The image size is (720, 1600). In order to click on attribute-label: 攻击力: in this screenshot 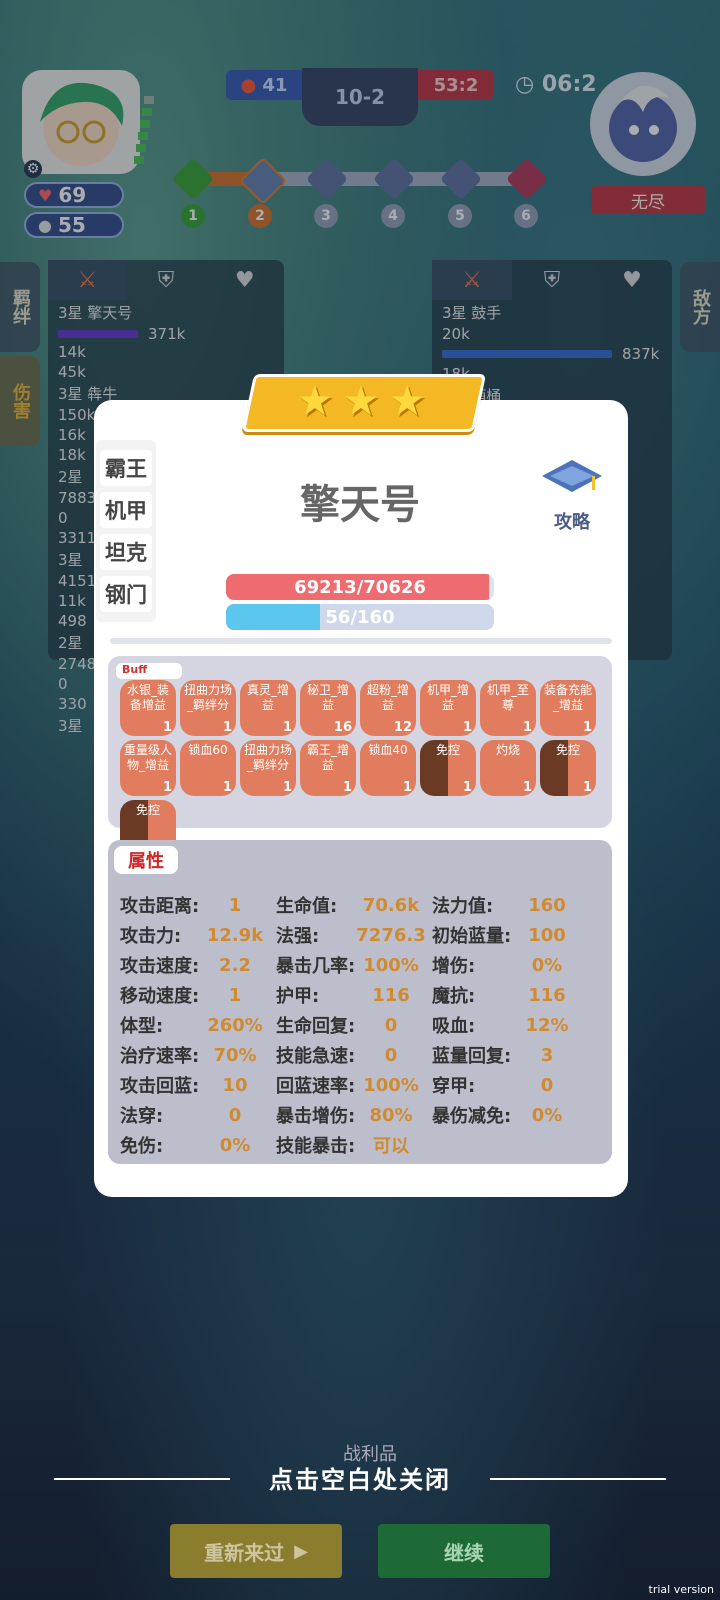, I will do `click(151, 936)`.